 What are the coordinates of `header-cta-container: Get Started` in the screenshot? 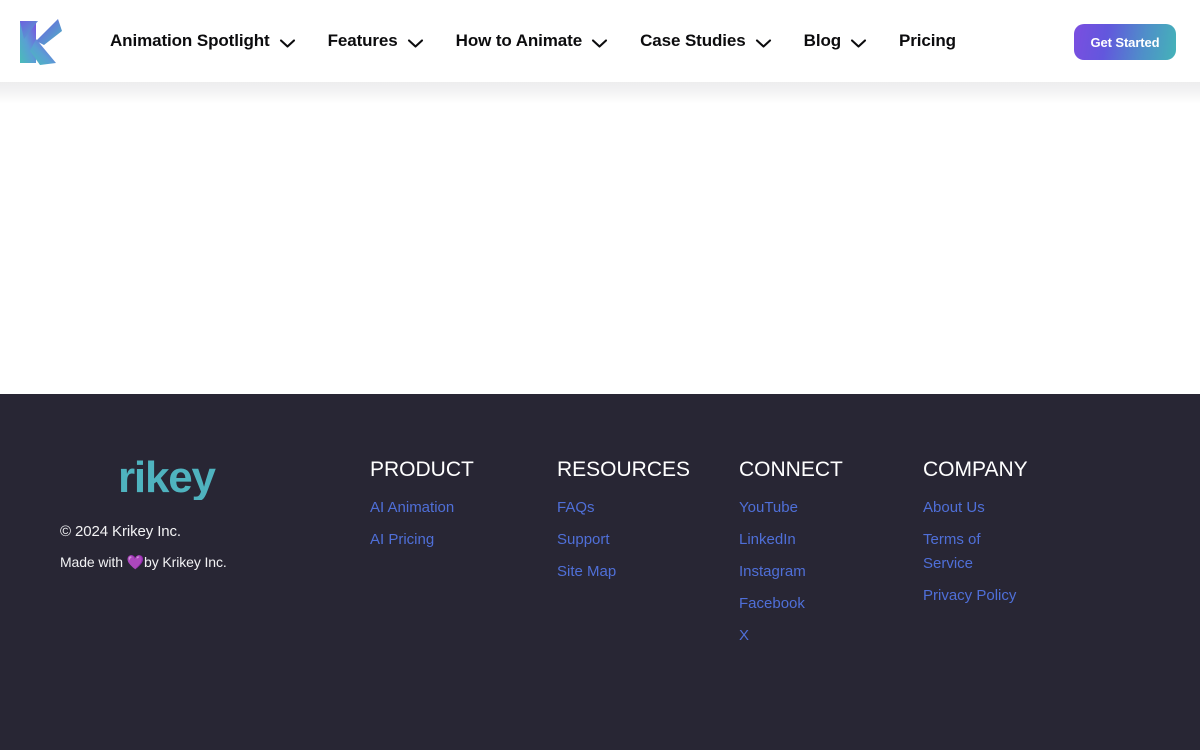 It's located at (1125, 42).